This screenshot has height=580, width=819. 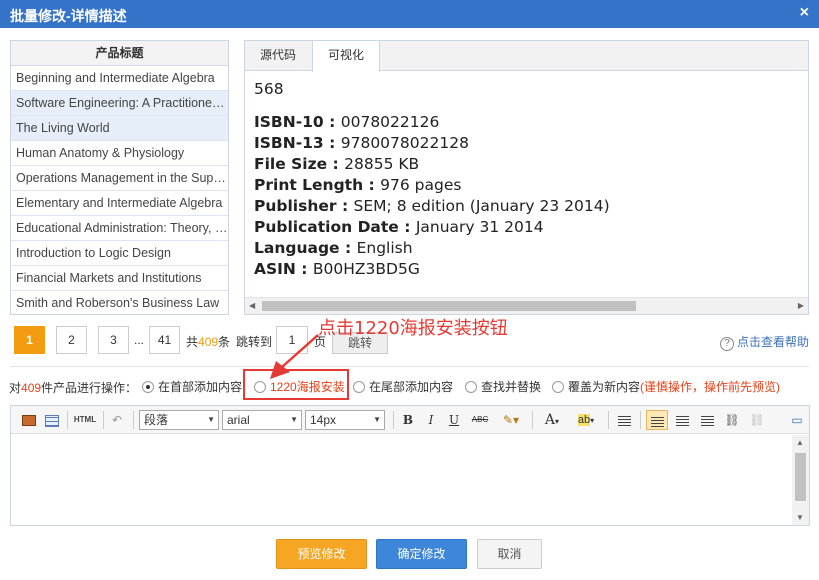 I want to click on vertical-scrollbar: ▲ ▼, so click(x=800, y=480).